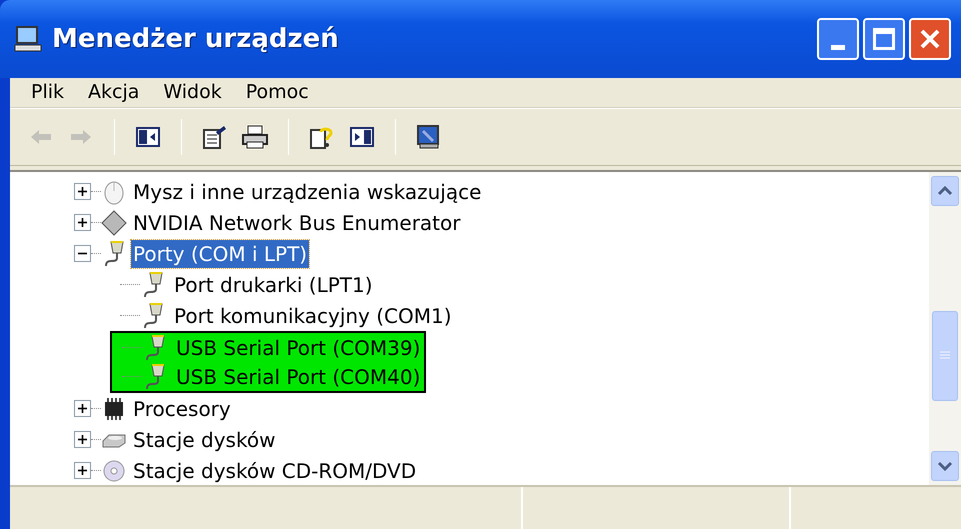 Image resolution: width=961 pixels, height=529 pixels. Describe the element at coordinates (204, 440) in the screenshot. I see `tree-item: Stacje dysków` at that location.